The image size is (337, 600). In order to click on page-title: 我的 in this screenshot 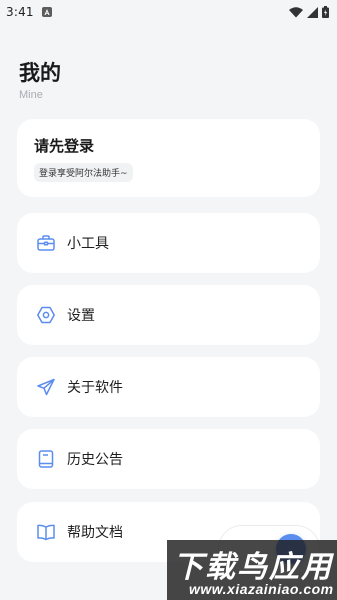, I will do `click(40, 73)`.